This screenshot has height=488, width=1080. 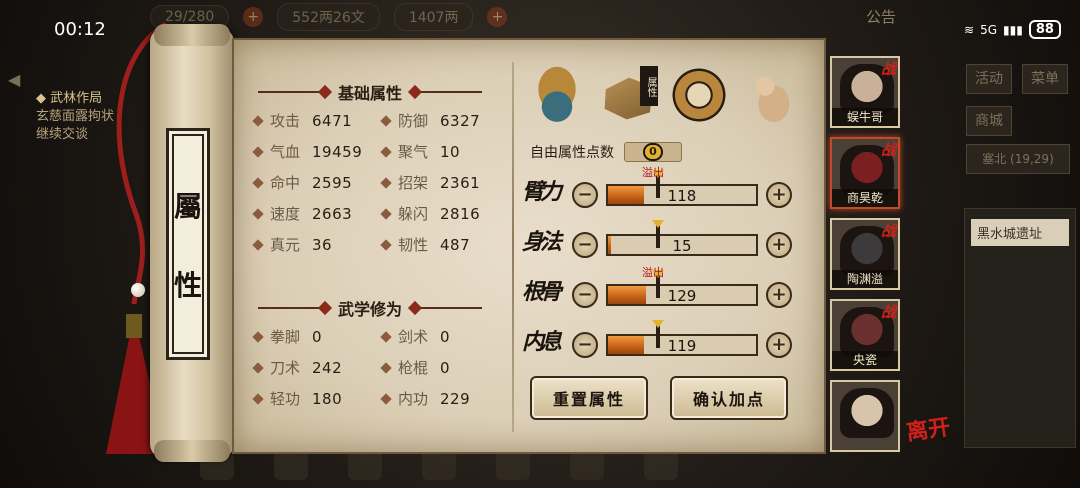 I want to click on basic-attr-heading: 基础属性, so click(x=370, y=92).